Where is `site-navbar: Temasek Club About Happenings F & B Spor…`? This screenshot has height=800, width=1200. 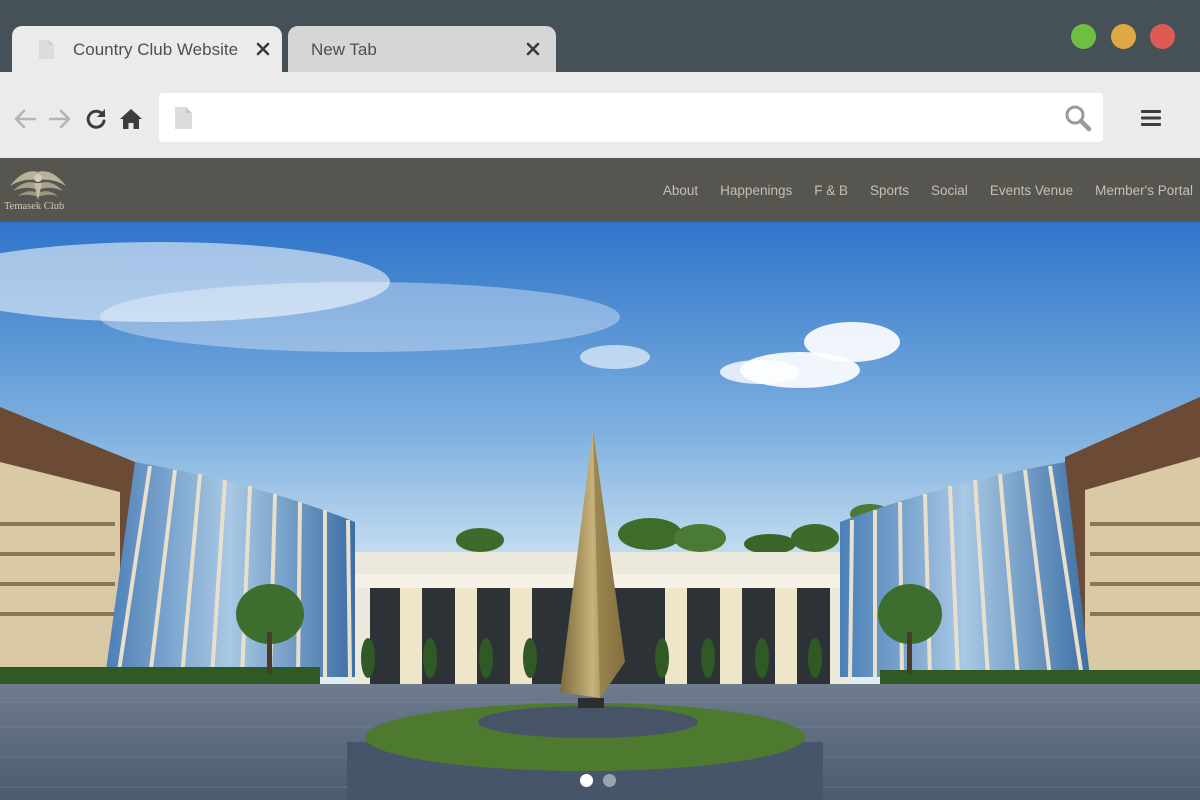
site-navbar: Temasek Club About Happenings F & B Spor… is located at coordinates (600, 190).